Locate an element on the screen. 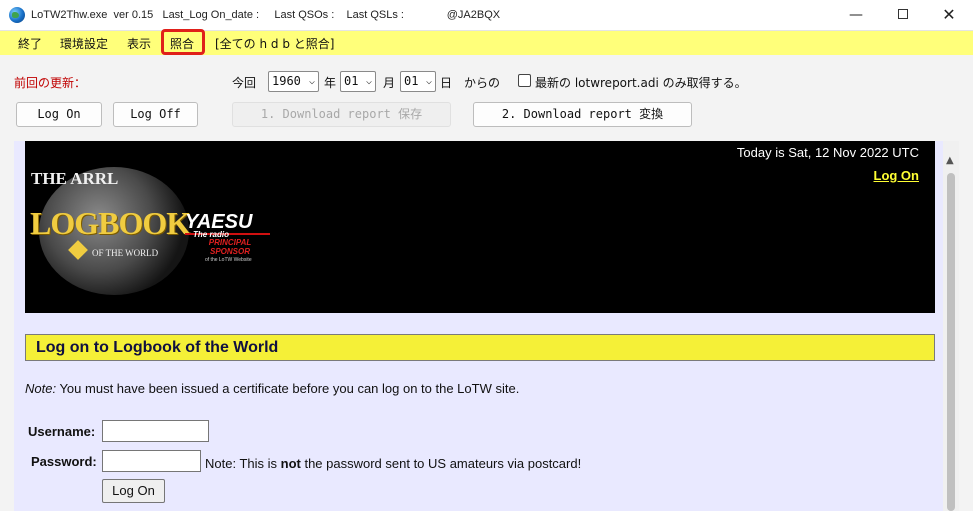  logbook-logo-text: LOGBOOK is located at coordinates (110, 223).